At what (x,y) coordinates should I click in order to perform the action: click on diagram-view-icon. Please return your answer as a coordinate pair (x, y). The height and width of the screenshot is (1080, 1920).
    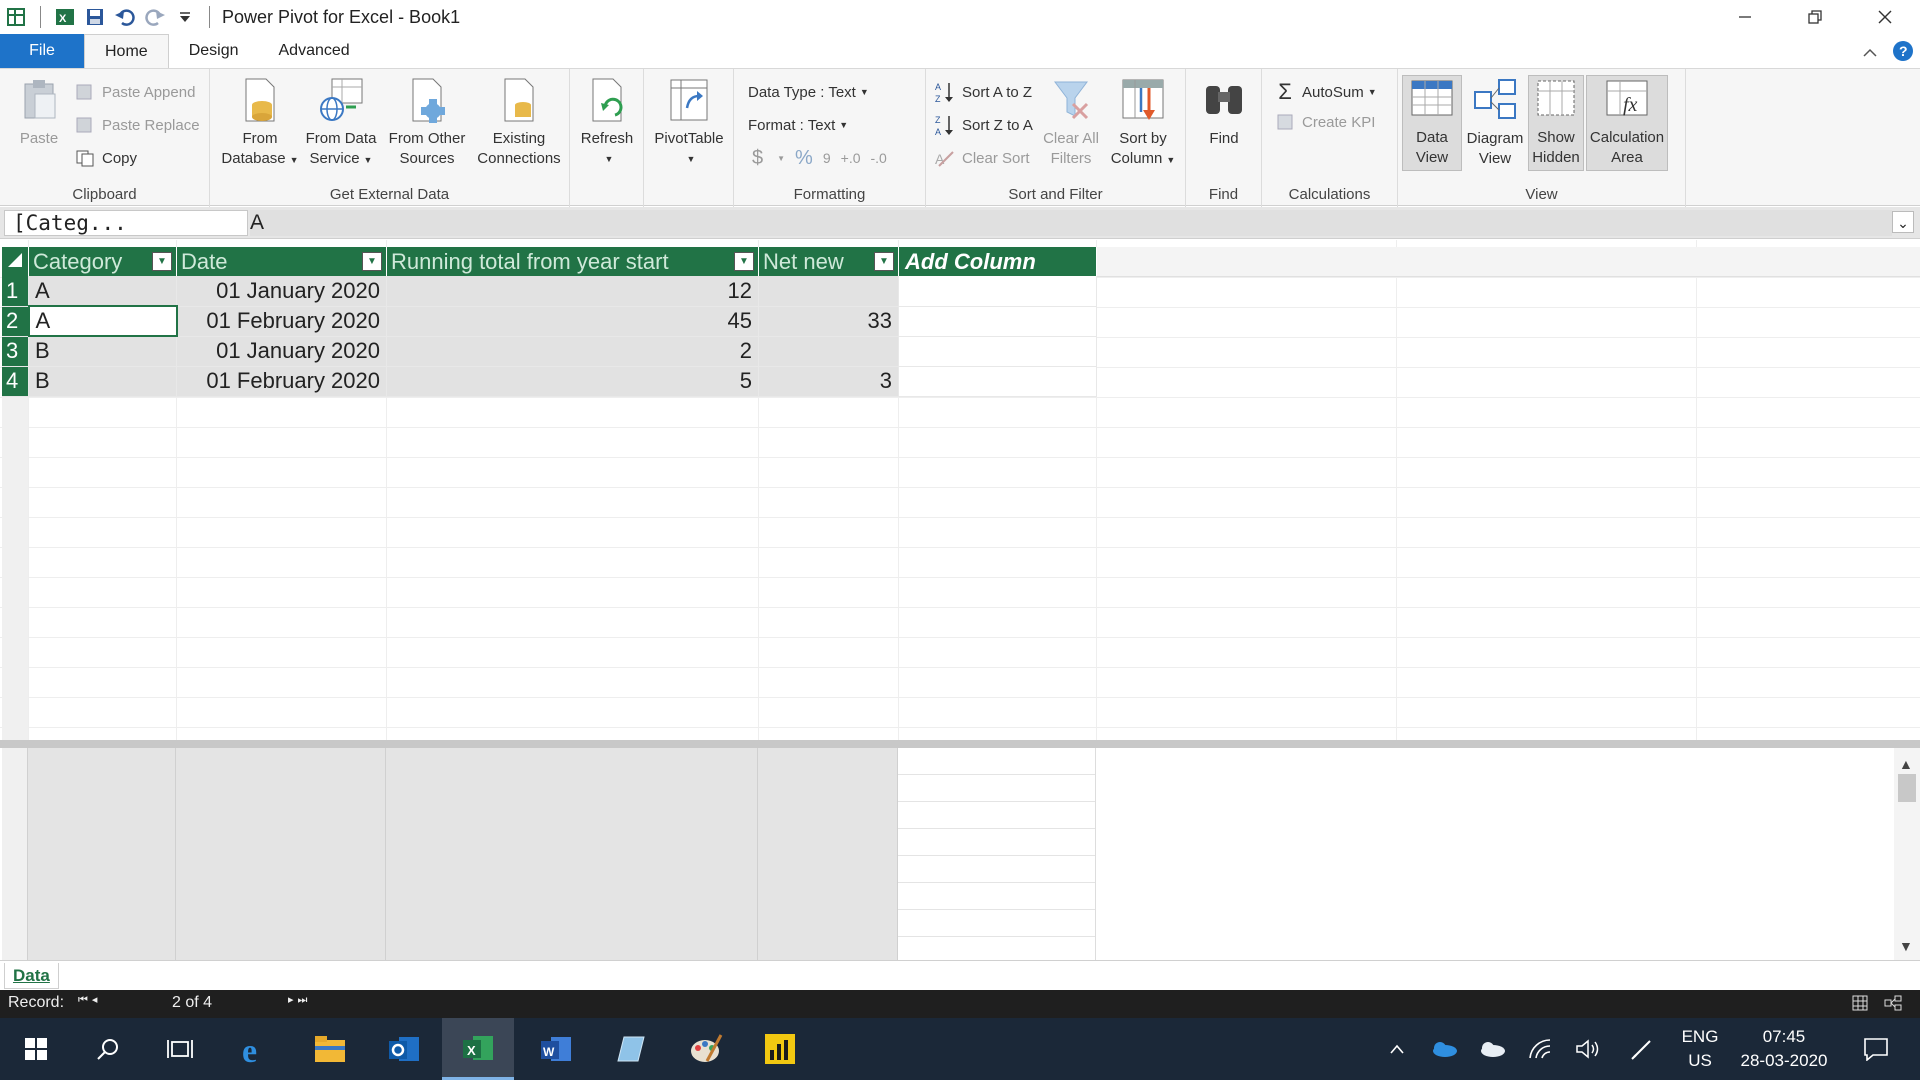
    Looking at the image, I should click on (1893, 1005).